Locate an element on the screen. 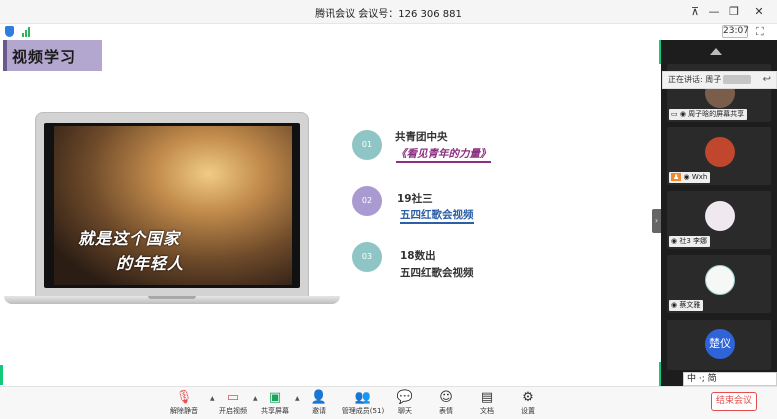 The image size is (777, 419). settings-button: ⚙ 设置 is located at coordinates (528, 404).